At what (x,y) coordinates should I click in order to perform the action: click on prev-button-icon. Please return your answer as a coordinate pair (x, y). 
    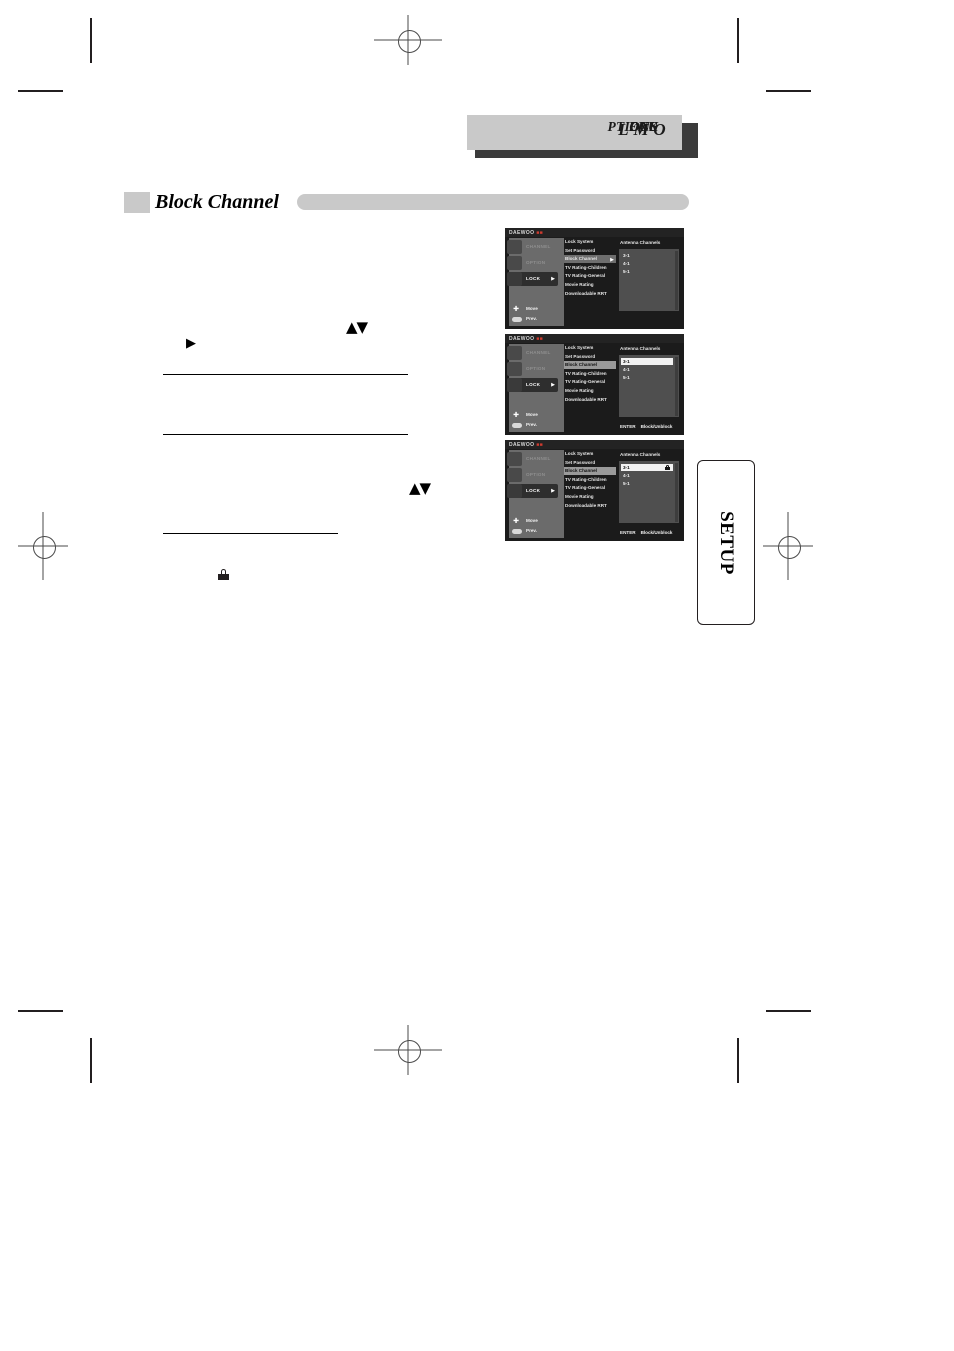
    Looking at the image, I should click on (517, 425).